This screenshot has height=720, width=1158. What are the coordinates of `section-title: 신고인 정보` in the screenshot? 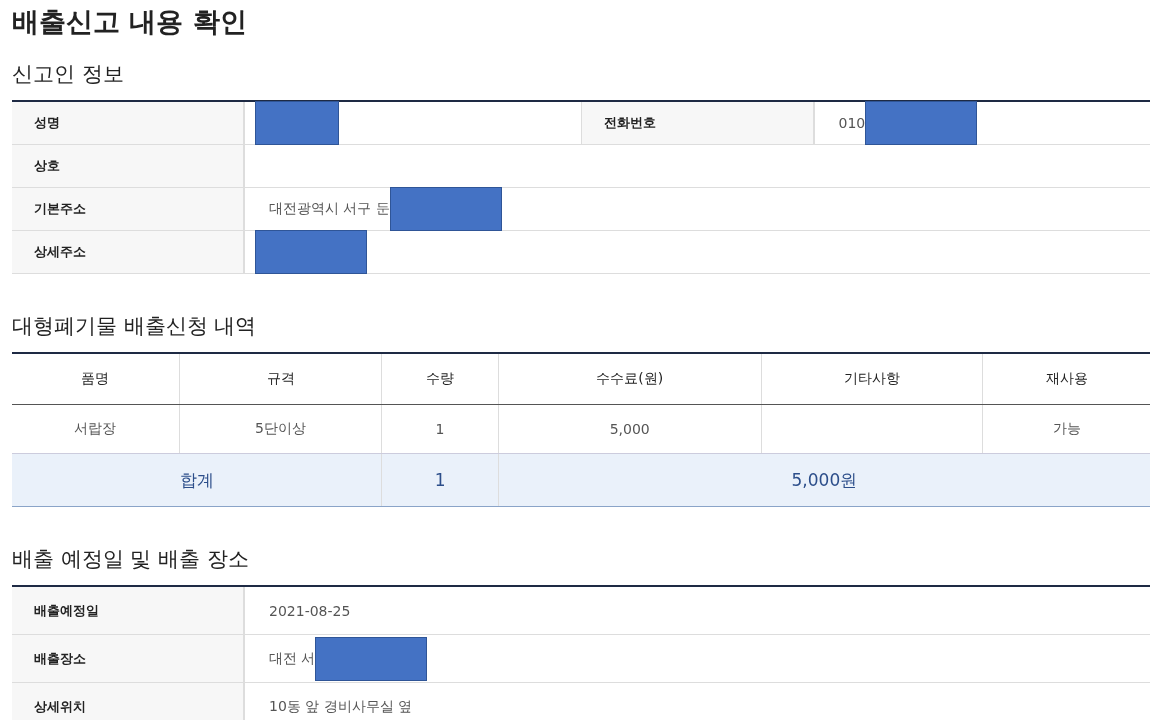 It's located at (68, 74).